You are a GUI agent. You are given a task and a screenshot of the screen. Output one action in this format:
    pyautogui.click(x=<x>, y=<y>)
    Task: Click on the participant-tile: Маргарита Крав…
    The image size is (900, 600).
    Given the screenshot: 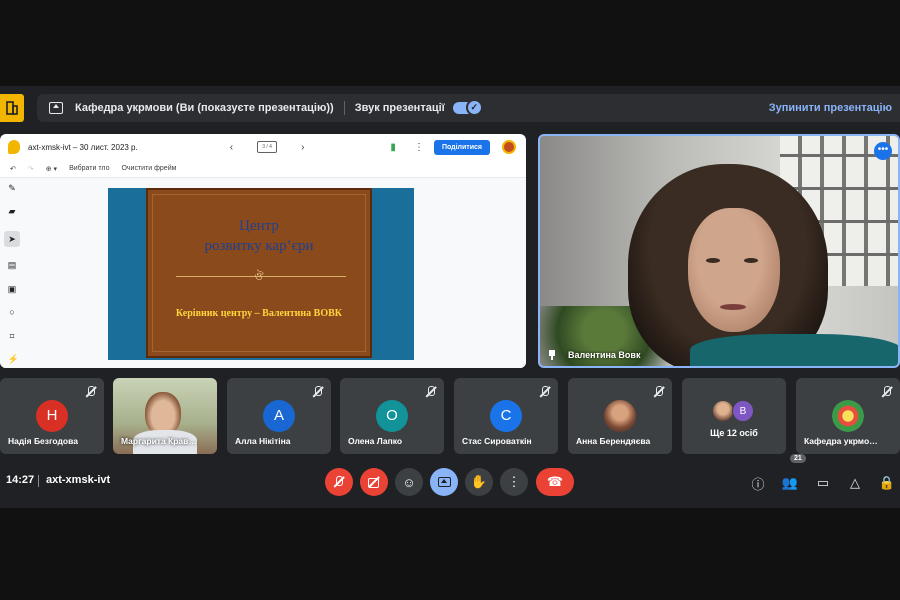 What is the action you would take?
    pyautogui.click(x=165, y=416)
    